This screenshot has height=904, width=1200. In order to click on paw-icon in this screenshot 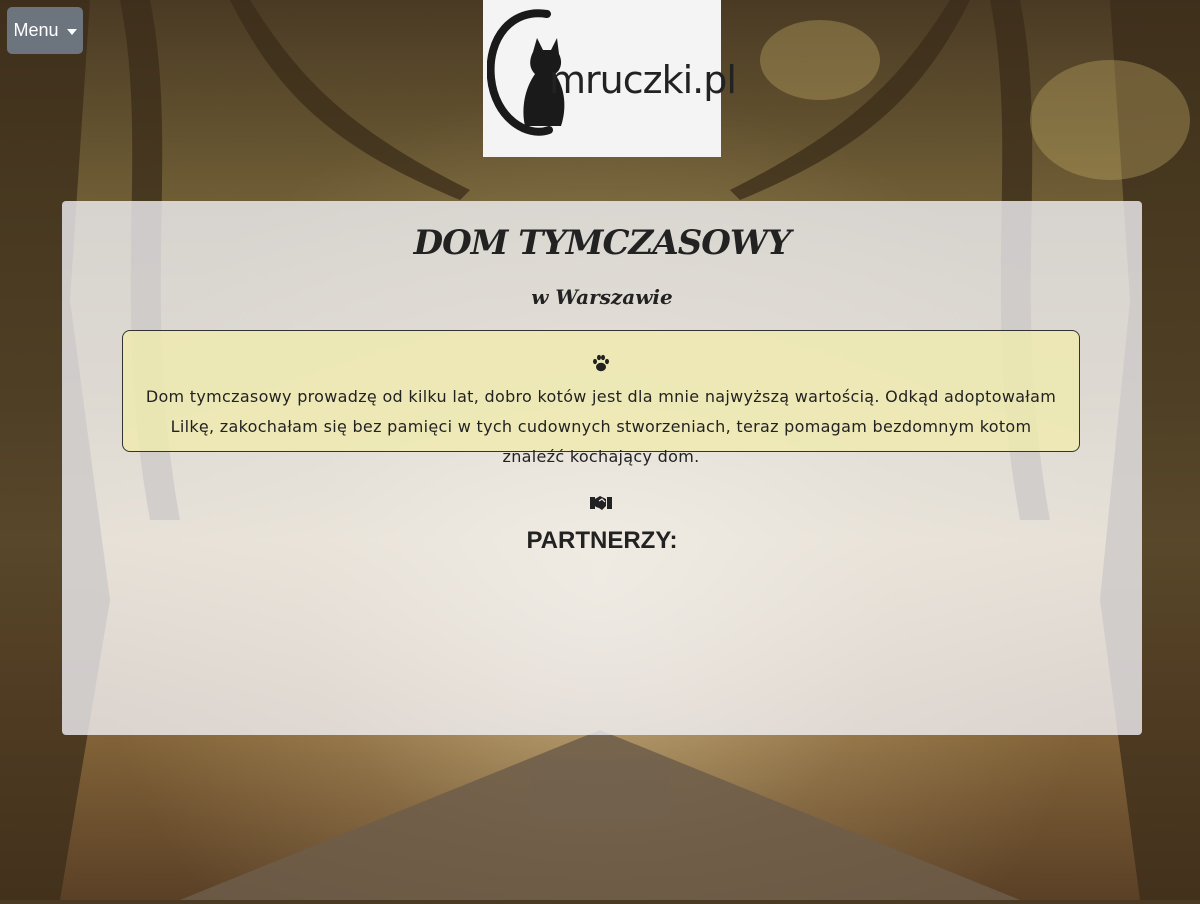, I will do `click(601, 363)`.